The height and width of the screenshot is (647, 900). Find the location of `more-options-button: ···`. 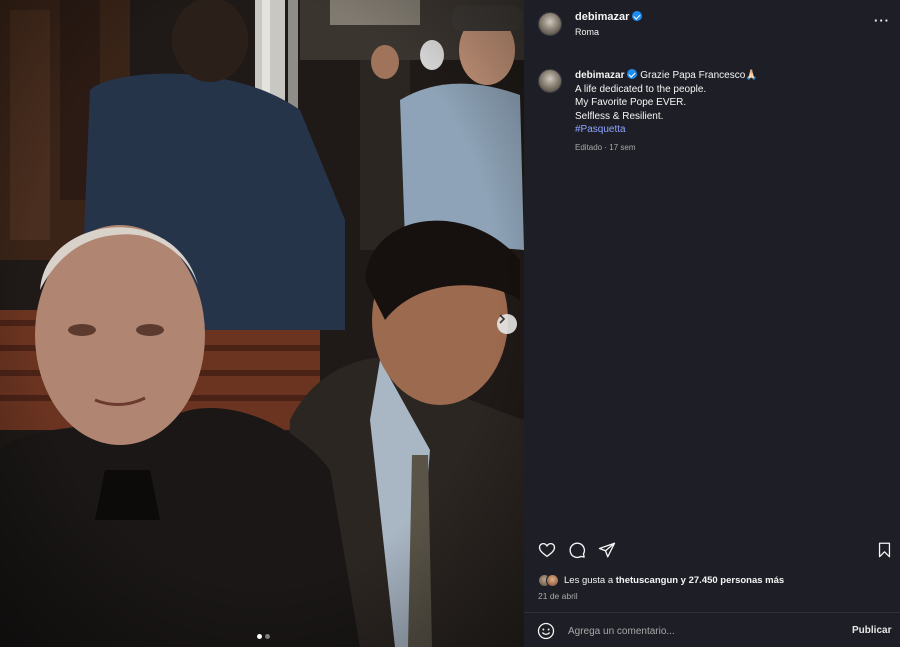

more-options-button: ··· is located at coordinates (882, 20).